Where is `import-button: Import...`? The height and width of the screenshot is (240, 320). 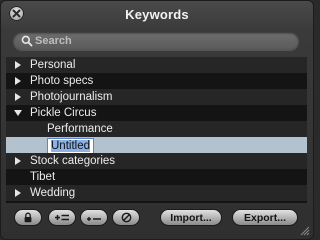
import-button: Import... is located at coordinates (191, 217).